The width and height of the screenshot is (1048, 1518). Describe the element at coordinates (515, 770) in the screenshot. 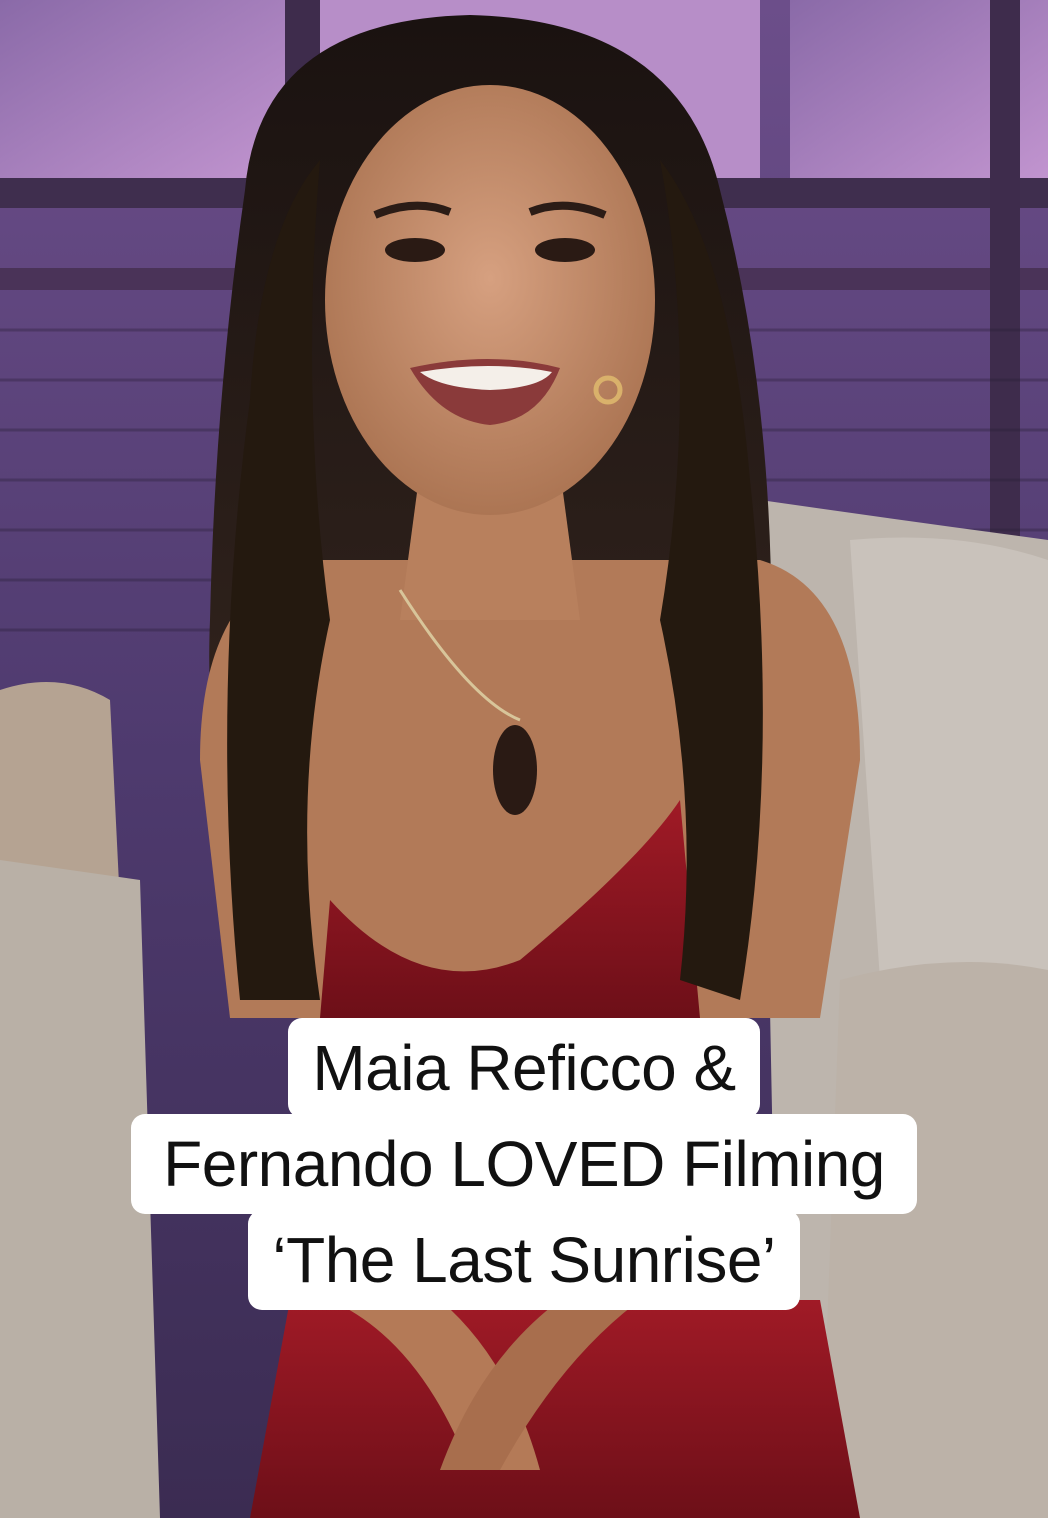

I see `pendant` at that location.